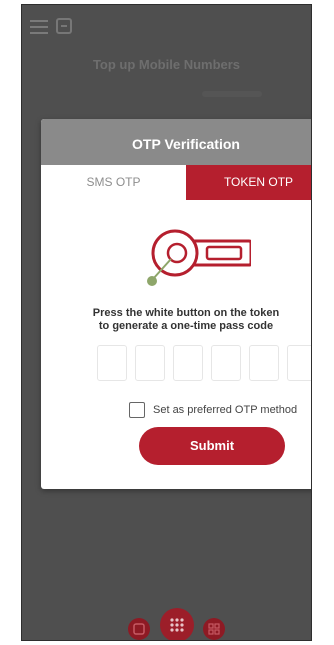 The height and width of the screenshot is (645, 334). Describe the element at coordinates (113, 182) in the screenshot. I see `tab-sms-otp: SMS OTP` at that location.